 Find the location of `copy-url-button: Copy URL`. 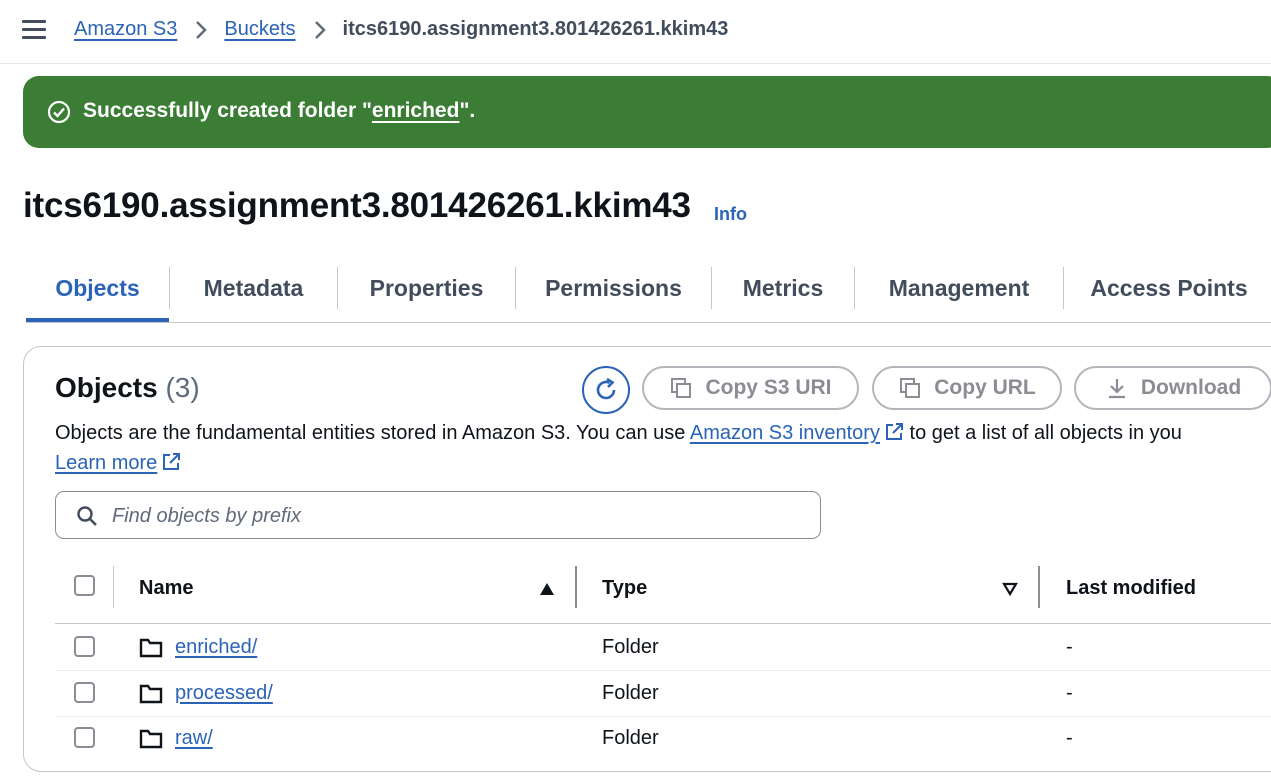

copy-url-button: Copy URL is located at coordinates (967, 388).